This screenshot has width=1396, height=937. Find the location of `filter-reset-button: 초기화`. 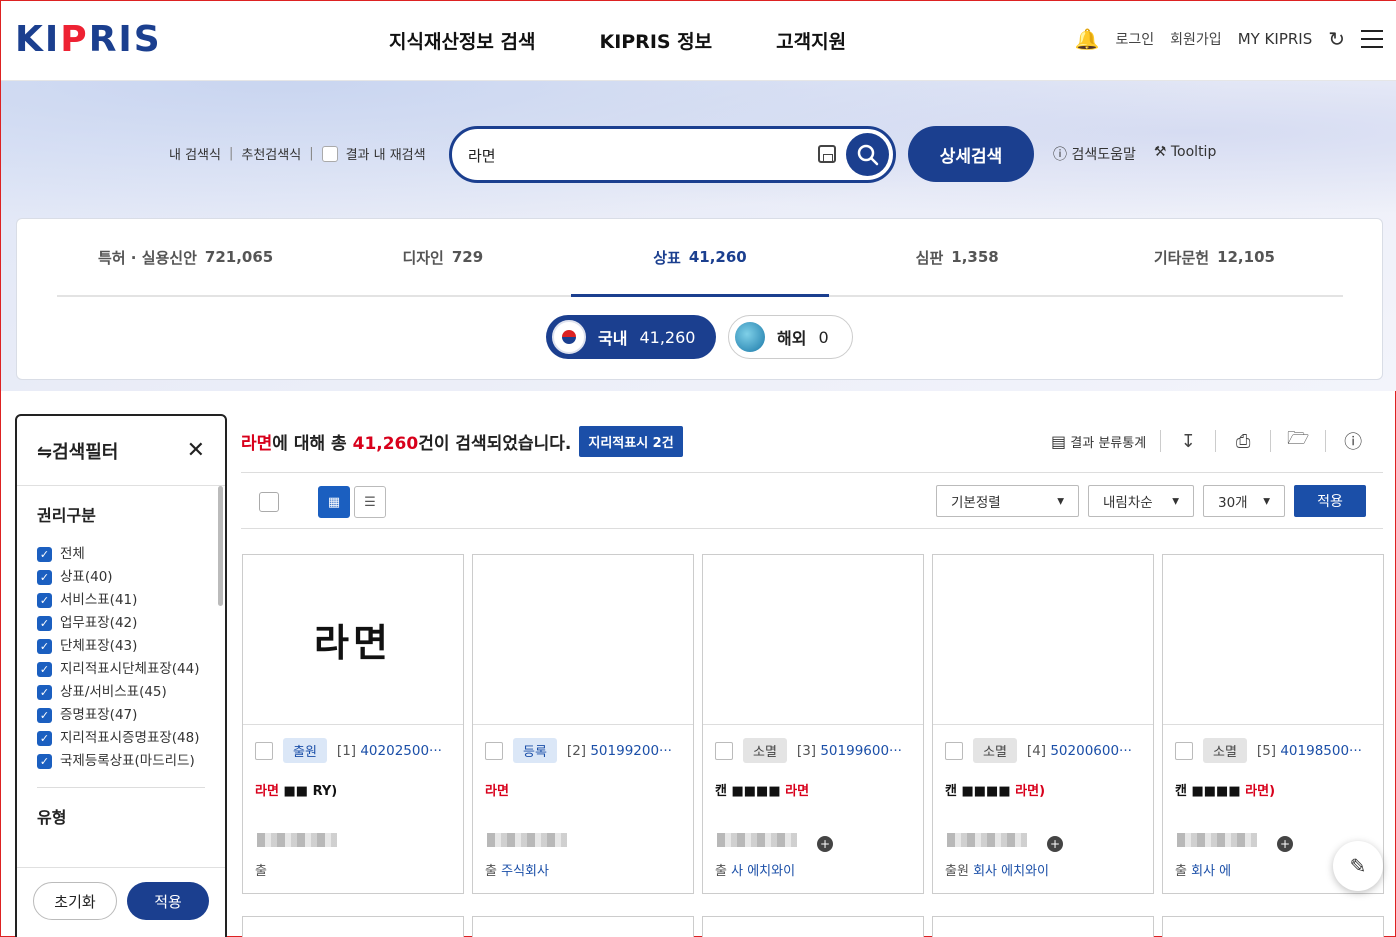

filter-reset-button: 초기화 is located at coordinates (75, 901).